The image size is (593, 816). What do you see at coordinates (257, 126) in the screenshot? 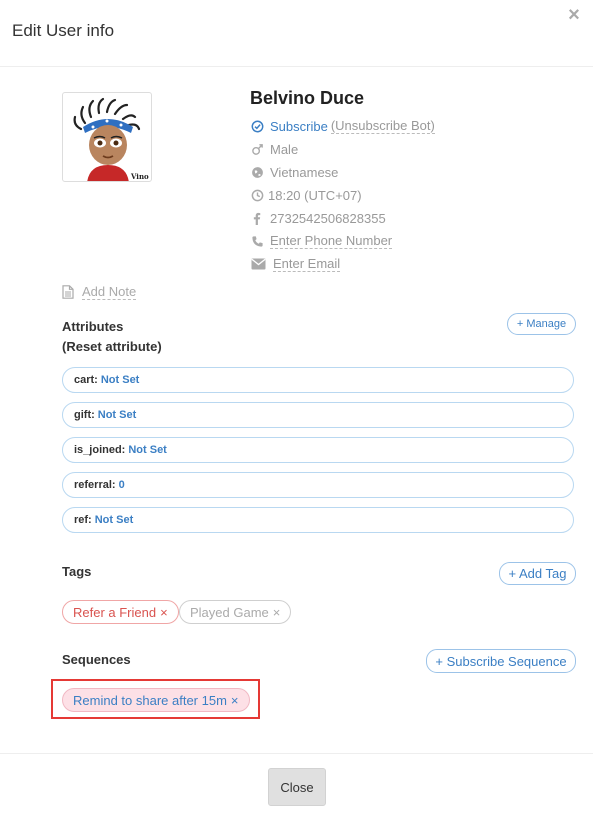
I see `check-circle-icon` at bounding box center [257, 126].